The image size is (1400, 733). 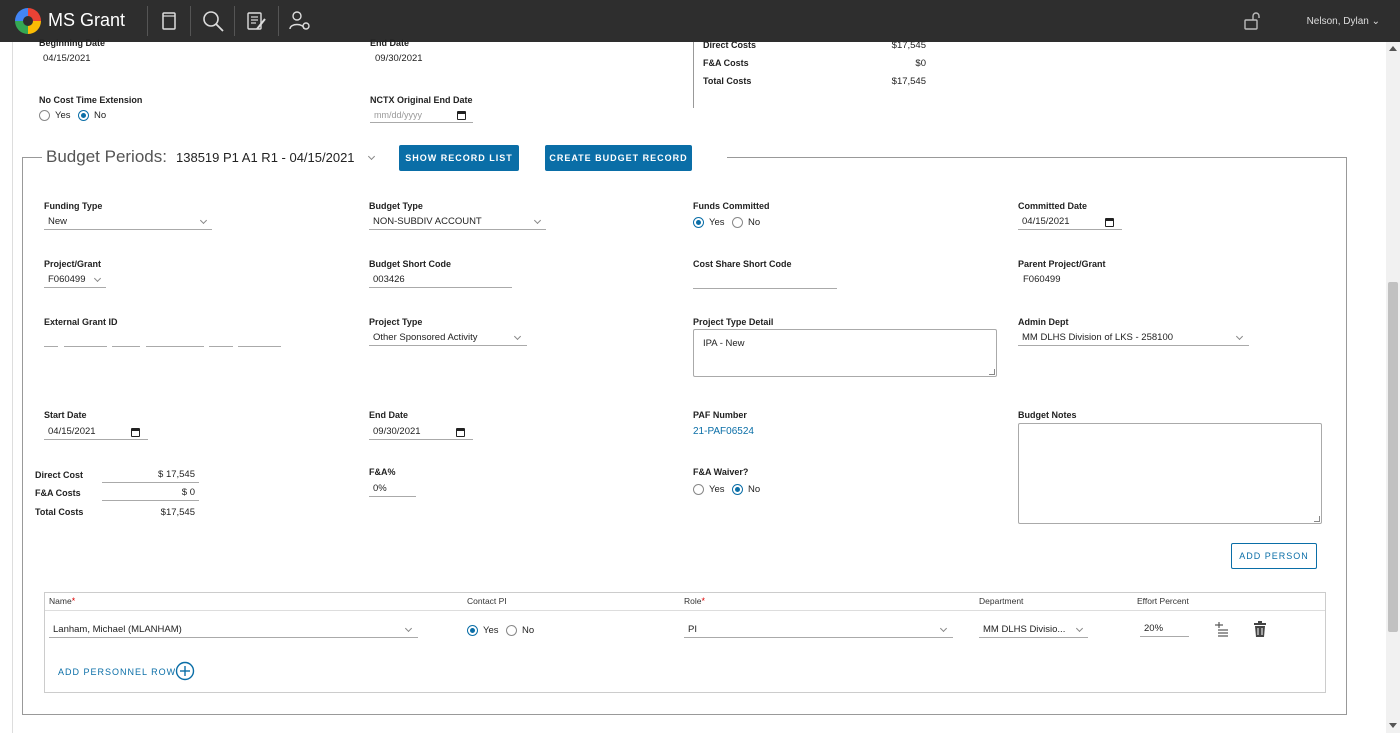 I want to click on cost-share-label: Cost Share Short Code, so click(x=742, y=264).